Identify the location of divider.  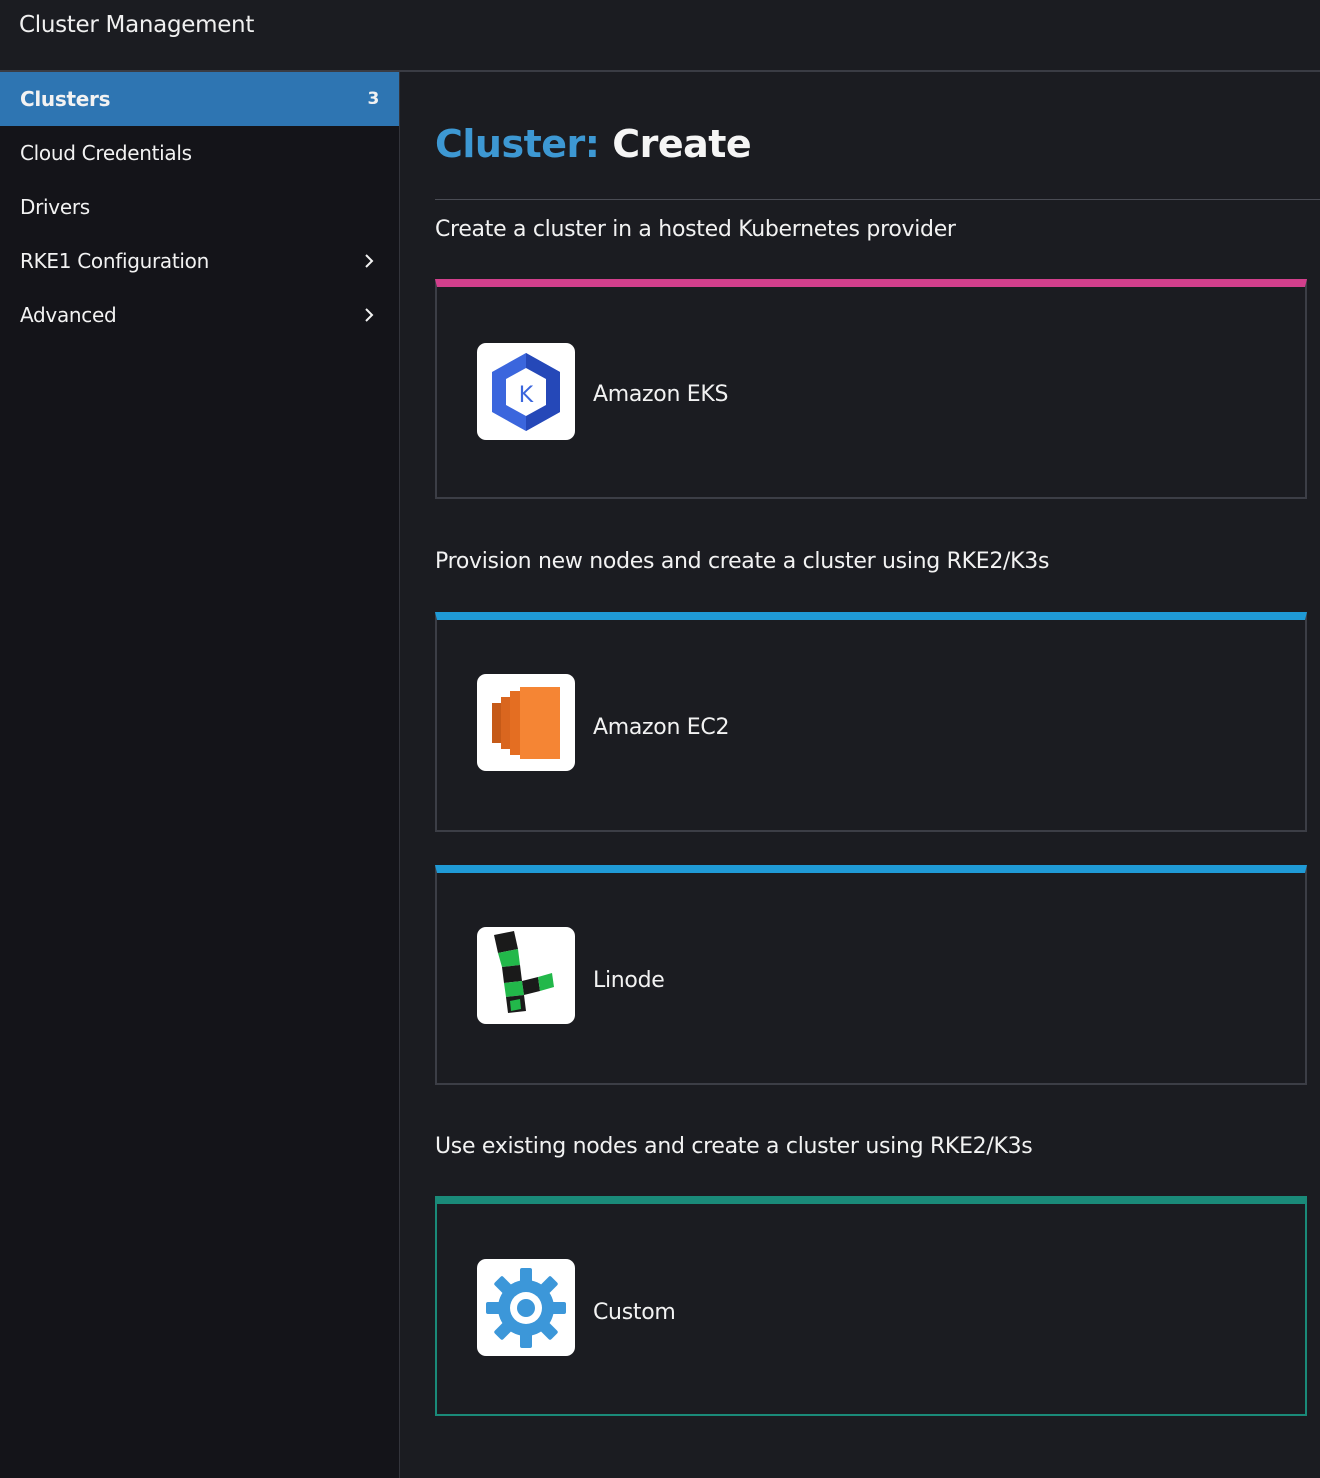
(877, 199).